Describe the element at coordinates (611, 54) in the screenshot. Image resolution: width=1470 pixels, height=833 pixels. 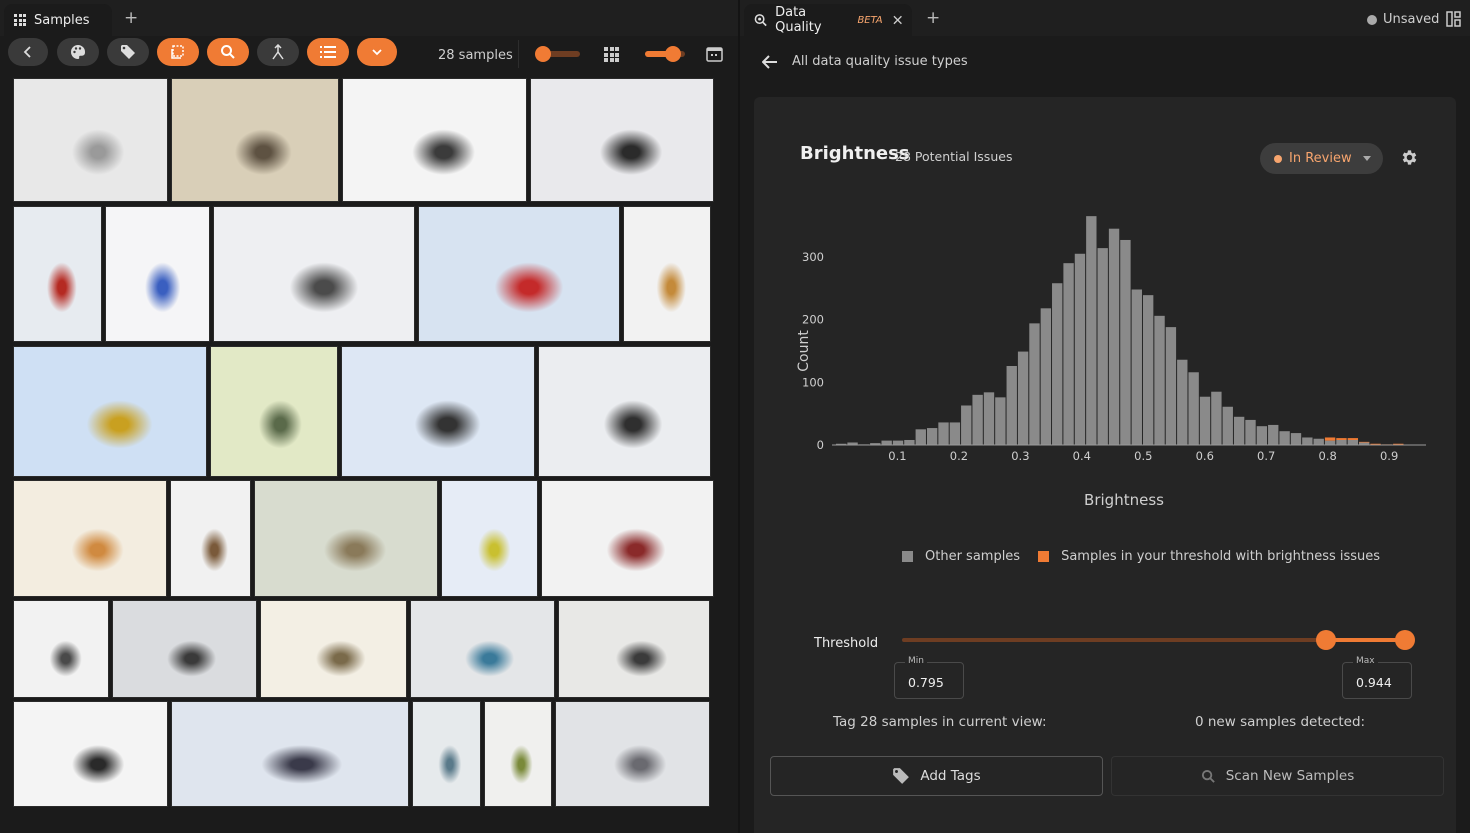
I see `grid-view-button` at that location.